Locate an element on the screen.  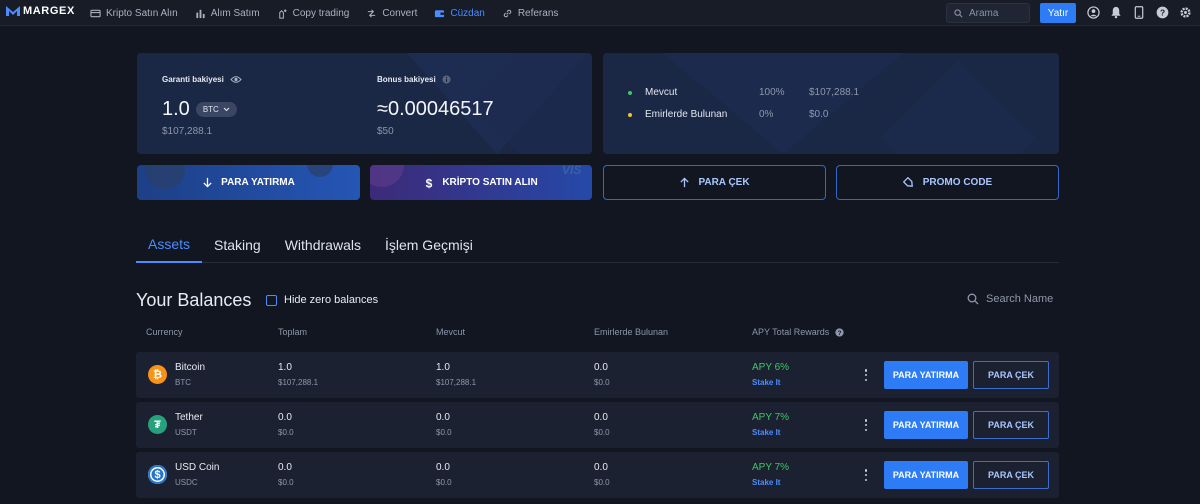
nav-item-label: Convert is located at coordinates (400, 13).